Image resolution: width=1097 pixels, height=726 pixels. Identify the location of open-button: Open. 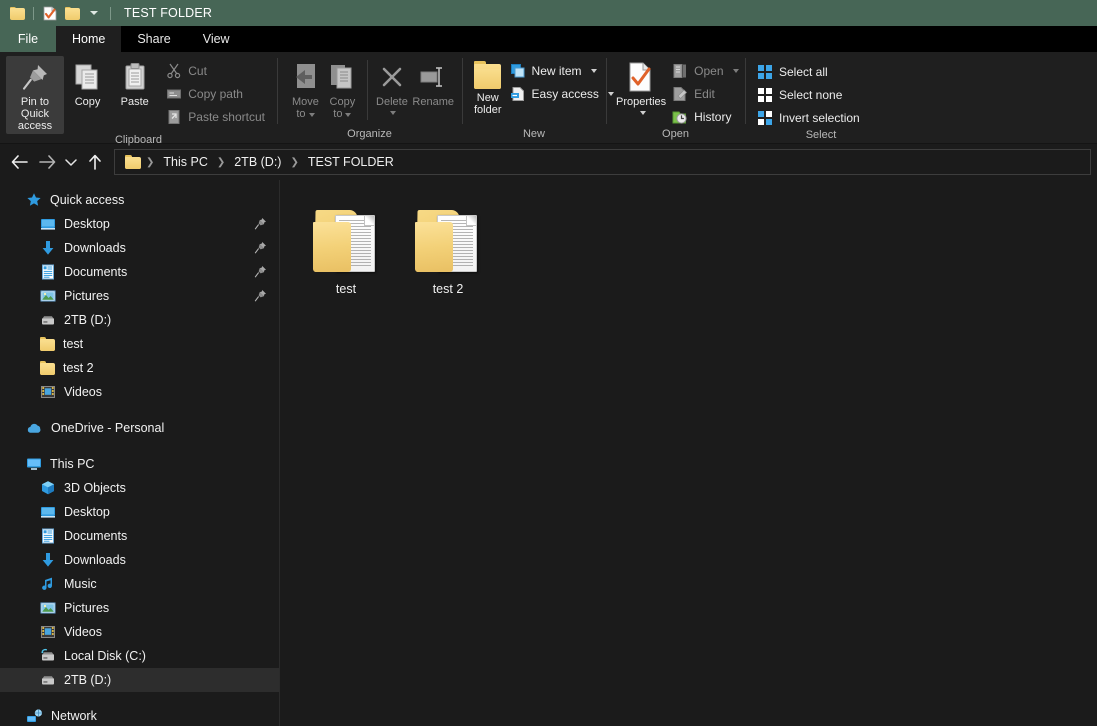
(707, 71).